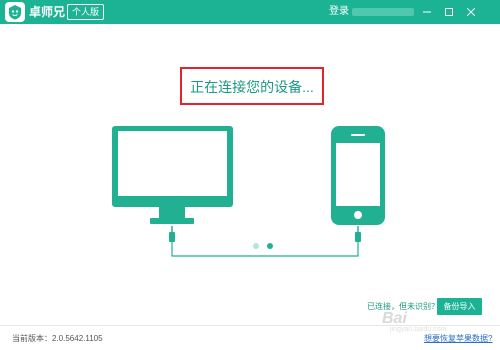  Describe the element at coordinates (270, 246) in the screenshot. I see `loading-dot-active` at that location.